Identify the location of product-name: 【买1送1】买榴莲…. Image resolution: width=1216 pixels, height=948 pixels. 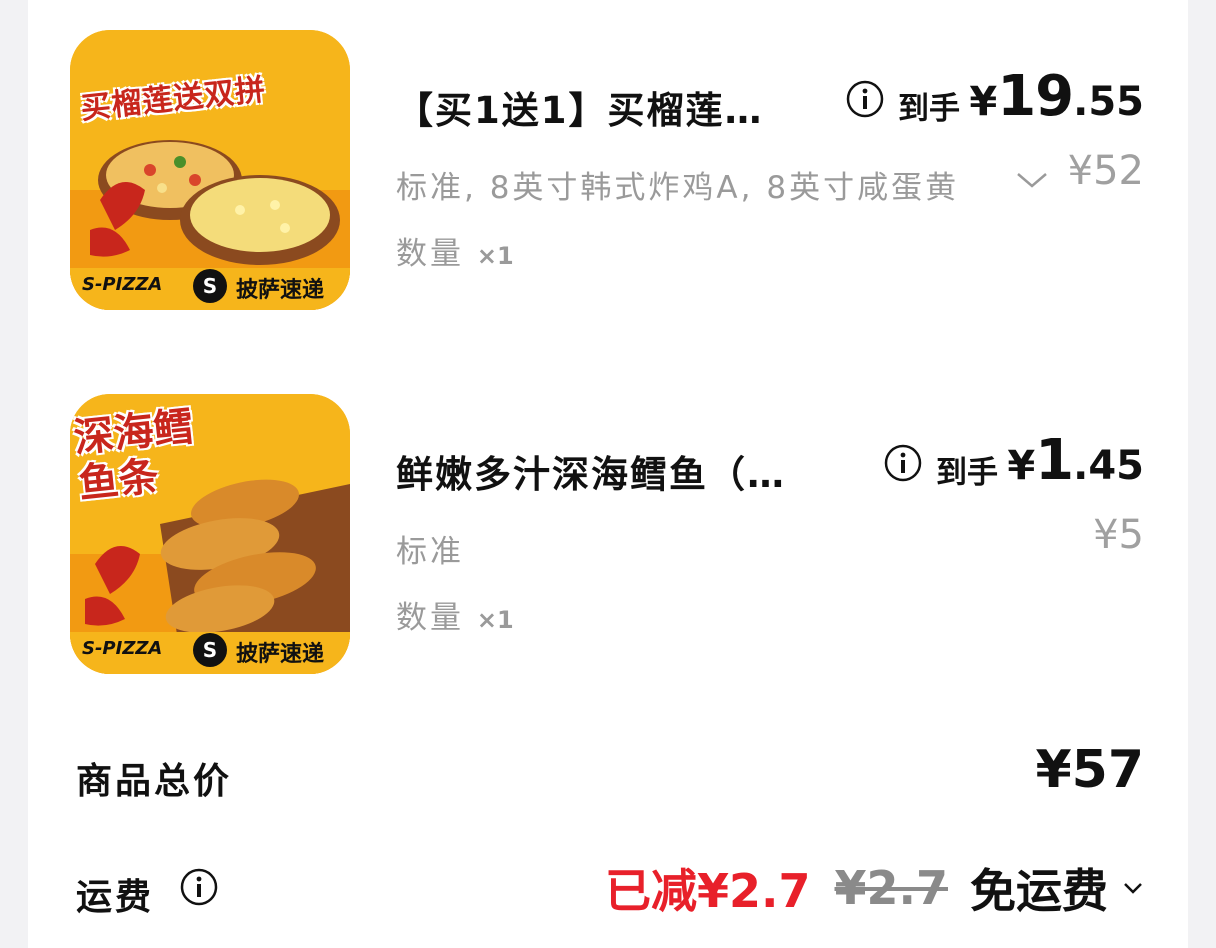
(621, 107).